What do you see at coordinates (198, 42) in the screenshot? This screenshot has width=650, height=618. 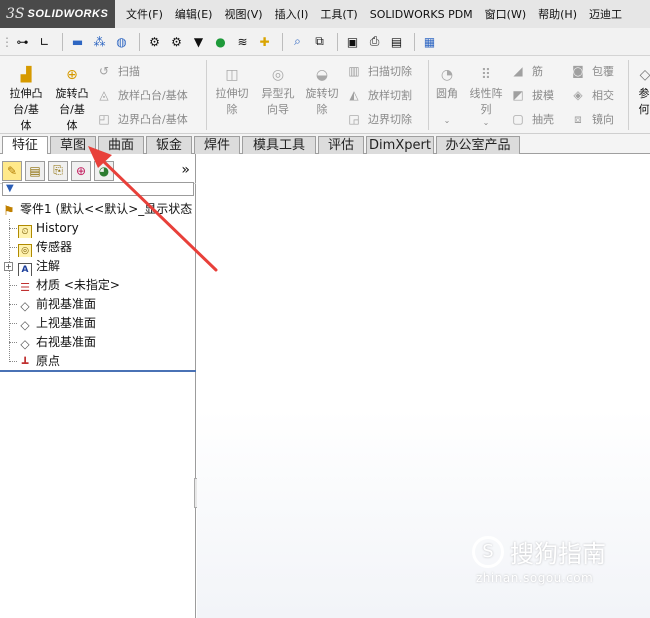 I see `cup-icon: ▼` at bounding box center [198, 42].